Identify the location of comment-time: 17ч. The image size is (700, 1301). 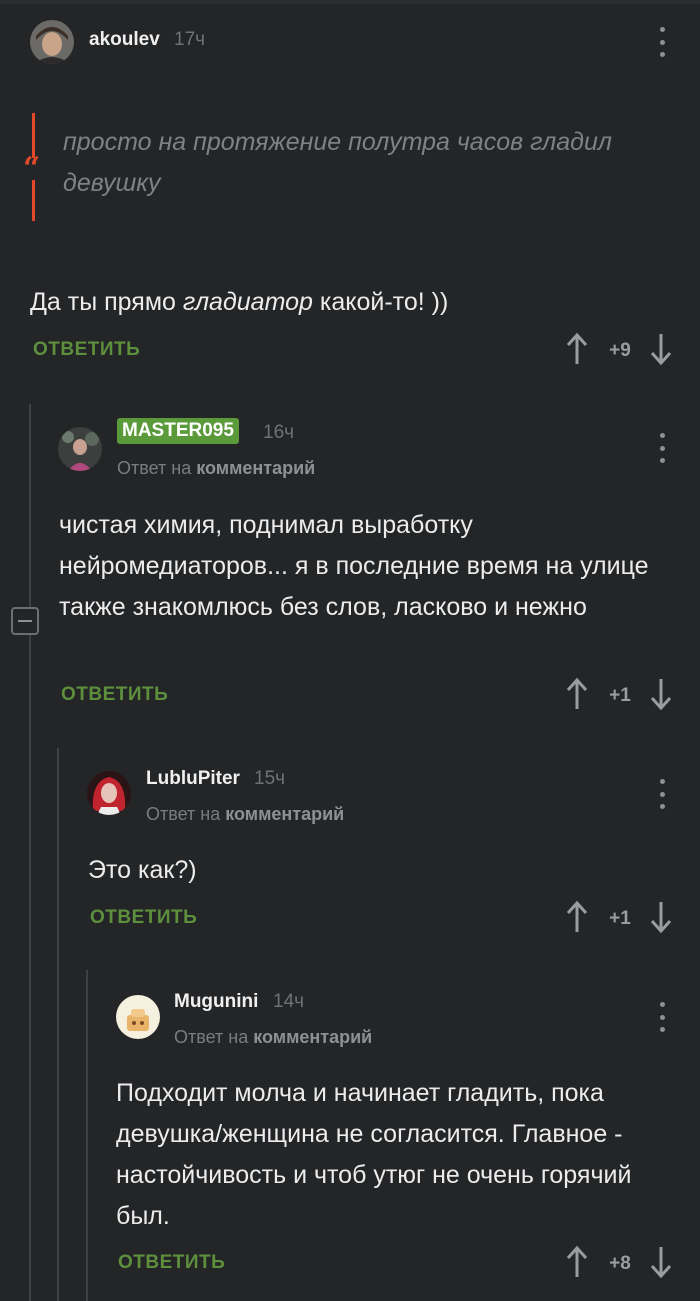
(190, 39).